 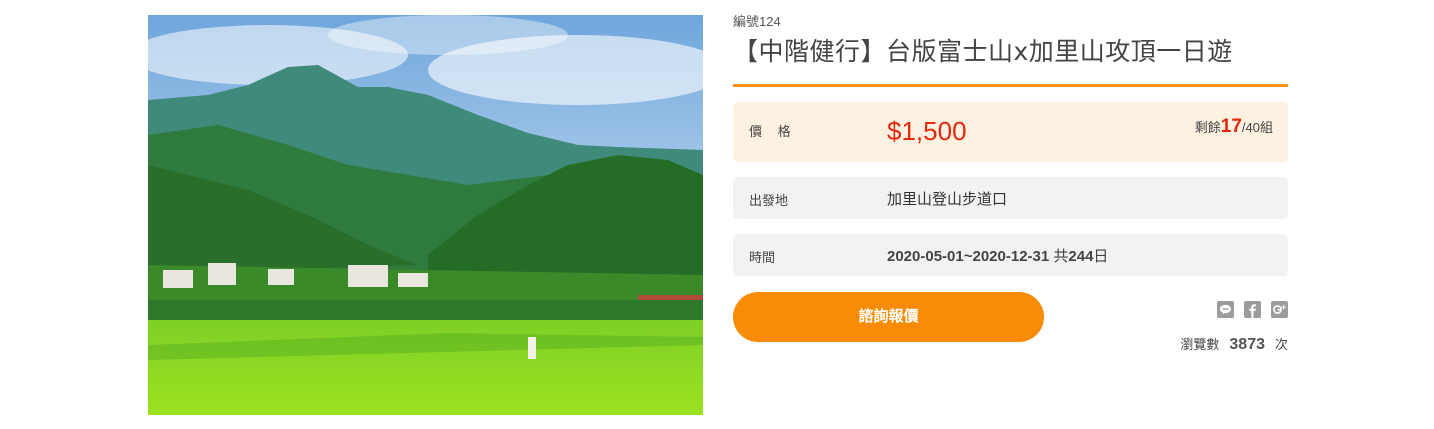 I want to click on period-days-suffix: 日, so click(x=1101, y=256).